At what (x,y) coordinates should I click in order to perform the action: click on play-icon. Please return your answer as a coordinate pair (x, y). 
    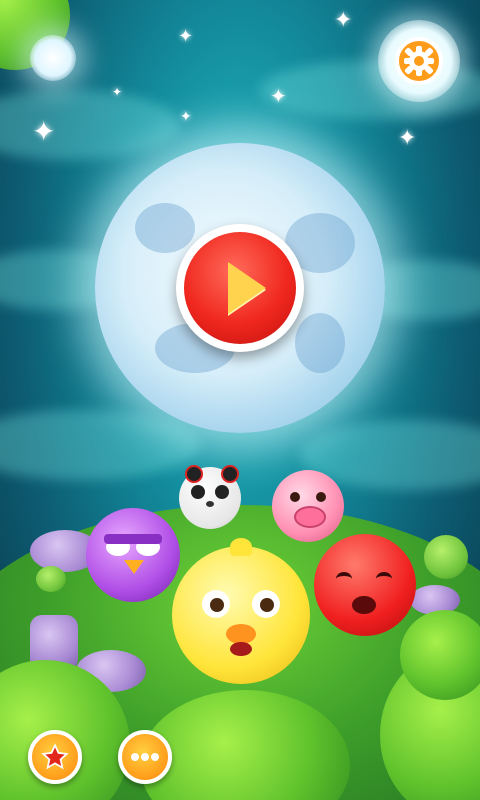
    Looking at the image, I should click on (247, 288).